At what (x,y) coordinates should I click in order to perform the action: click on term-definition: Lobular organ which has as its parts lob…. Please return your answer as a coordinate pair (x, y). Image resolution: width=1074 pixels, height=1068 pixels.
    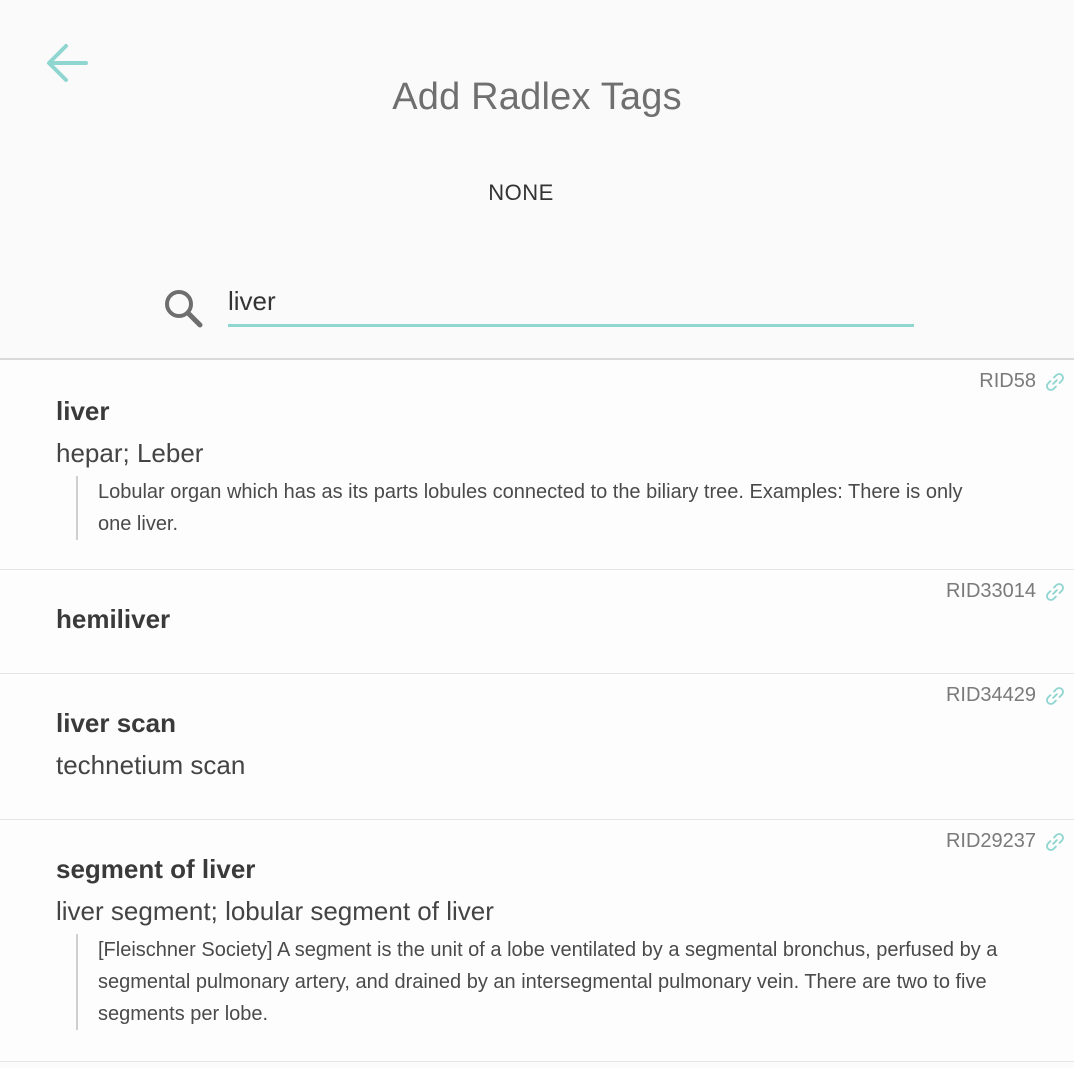
    Looking at the image, I should click on (537, 508).